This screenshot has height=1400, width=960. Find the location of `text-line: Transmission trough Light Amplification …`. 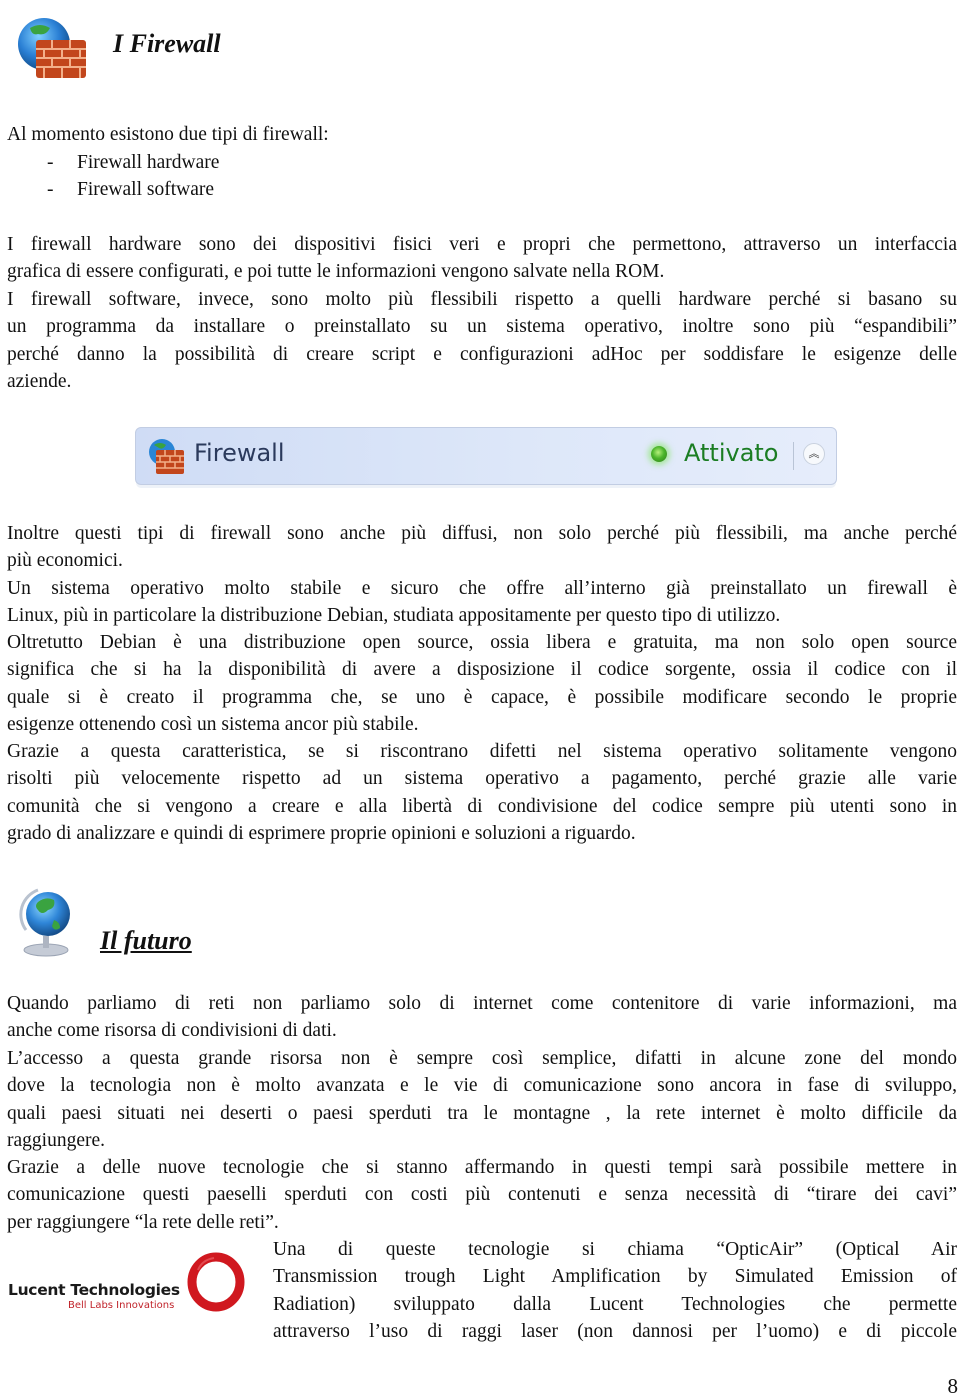

text-line: Transmission trough Light Amplification … is located at coordinates (615, 1277).